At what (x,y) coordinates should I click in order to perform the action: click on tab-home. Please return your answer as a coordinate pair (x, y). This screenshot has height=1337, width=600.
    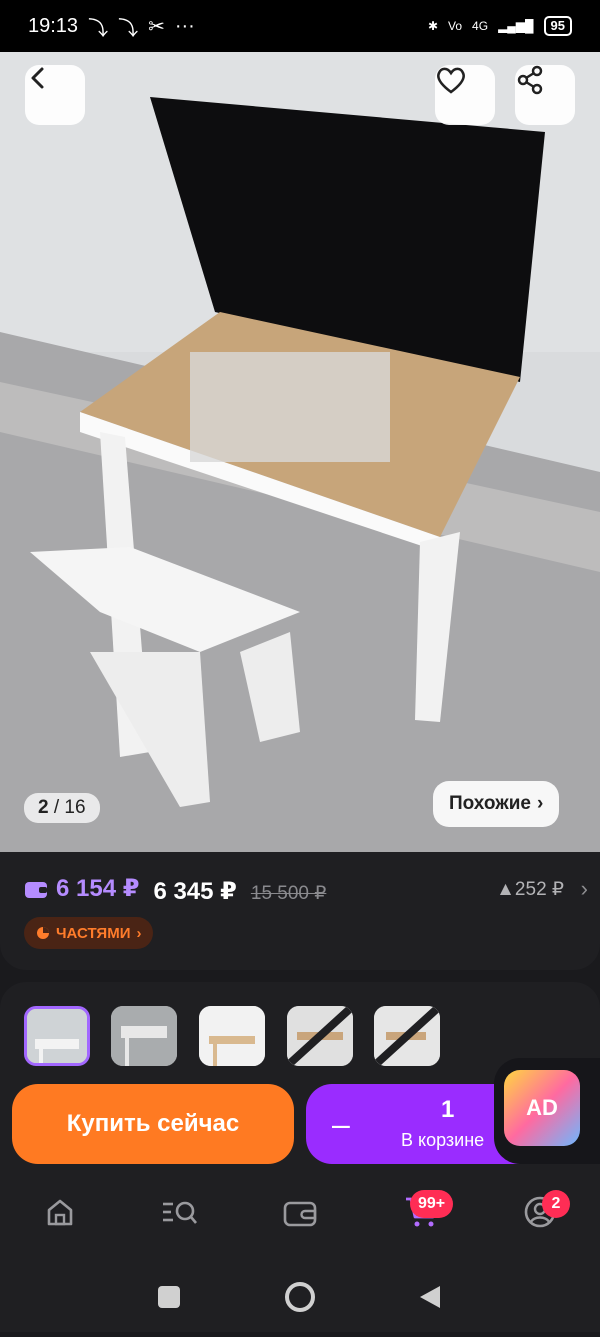
    Looking at the image, I should click on (60, 1212).